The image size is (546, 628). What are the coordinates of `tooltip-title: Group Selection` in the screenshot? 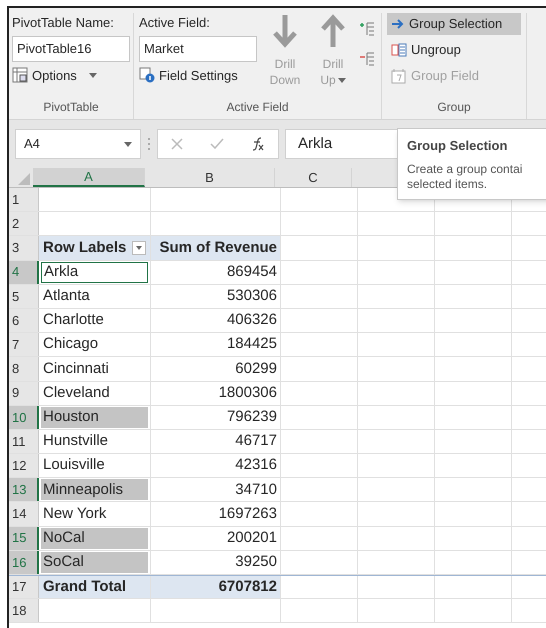 It's located at (457, 146).